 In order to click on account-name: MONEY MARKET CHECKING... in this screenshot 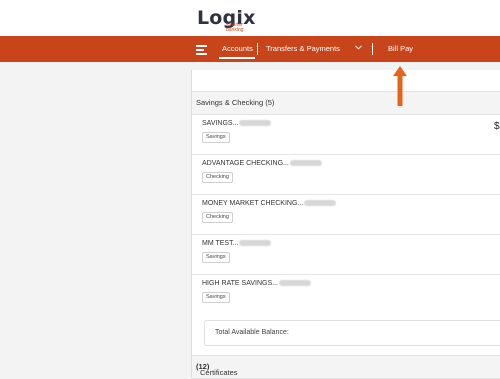, I will do `click(269, 203)`.